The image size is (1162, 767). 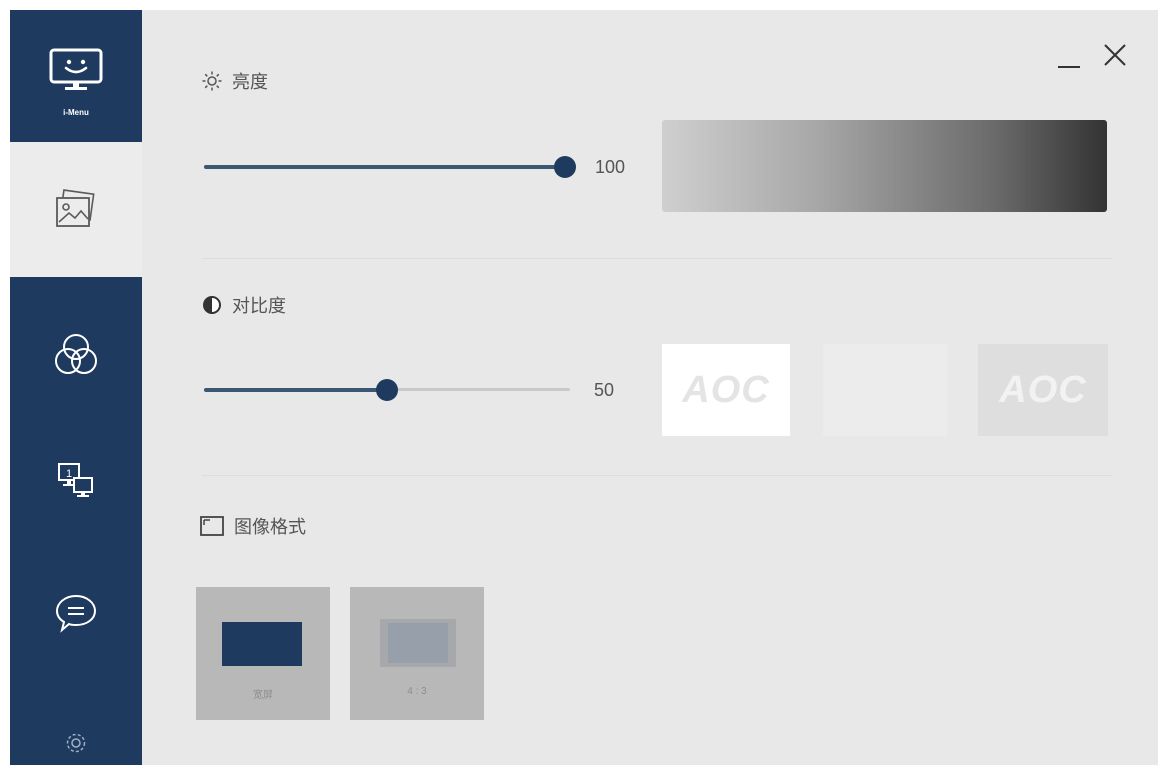 What do you see at coordinates (212, 81) in the screenshot?
I see `sun-icon` at bounding box center [212, 81].